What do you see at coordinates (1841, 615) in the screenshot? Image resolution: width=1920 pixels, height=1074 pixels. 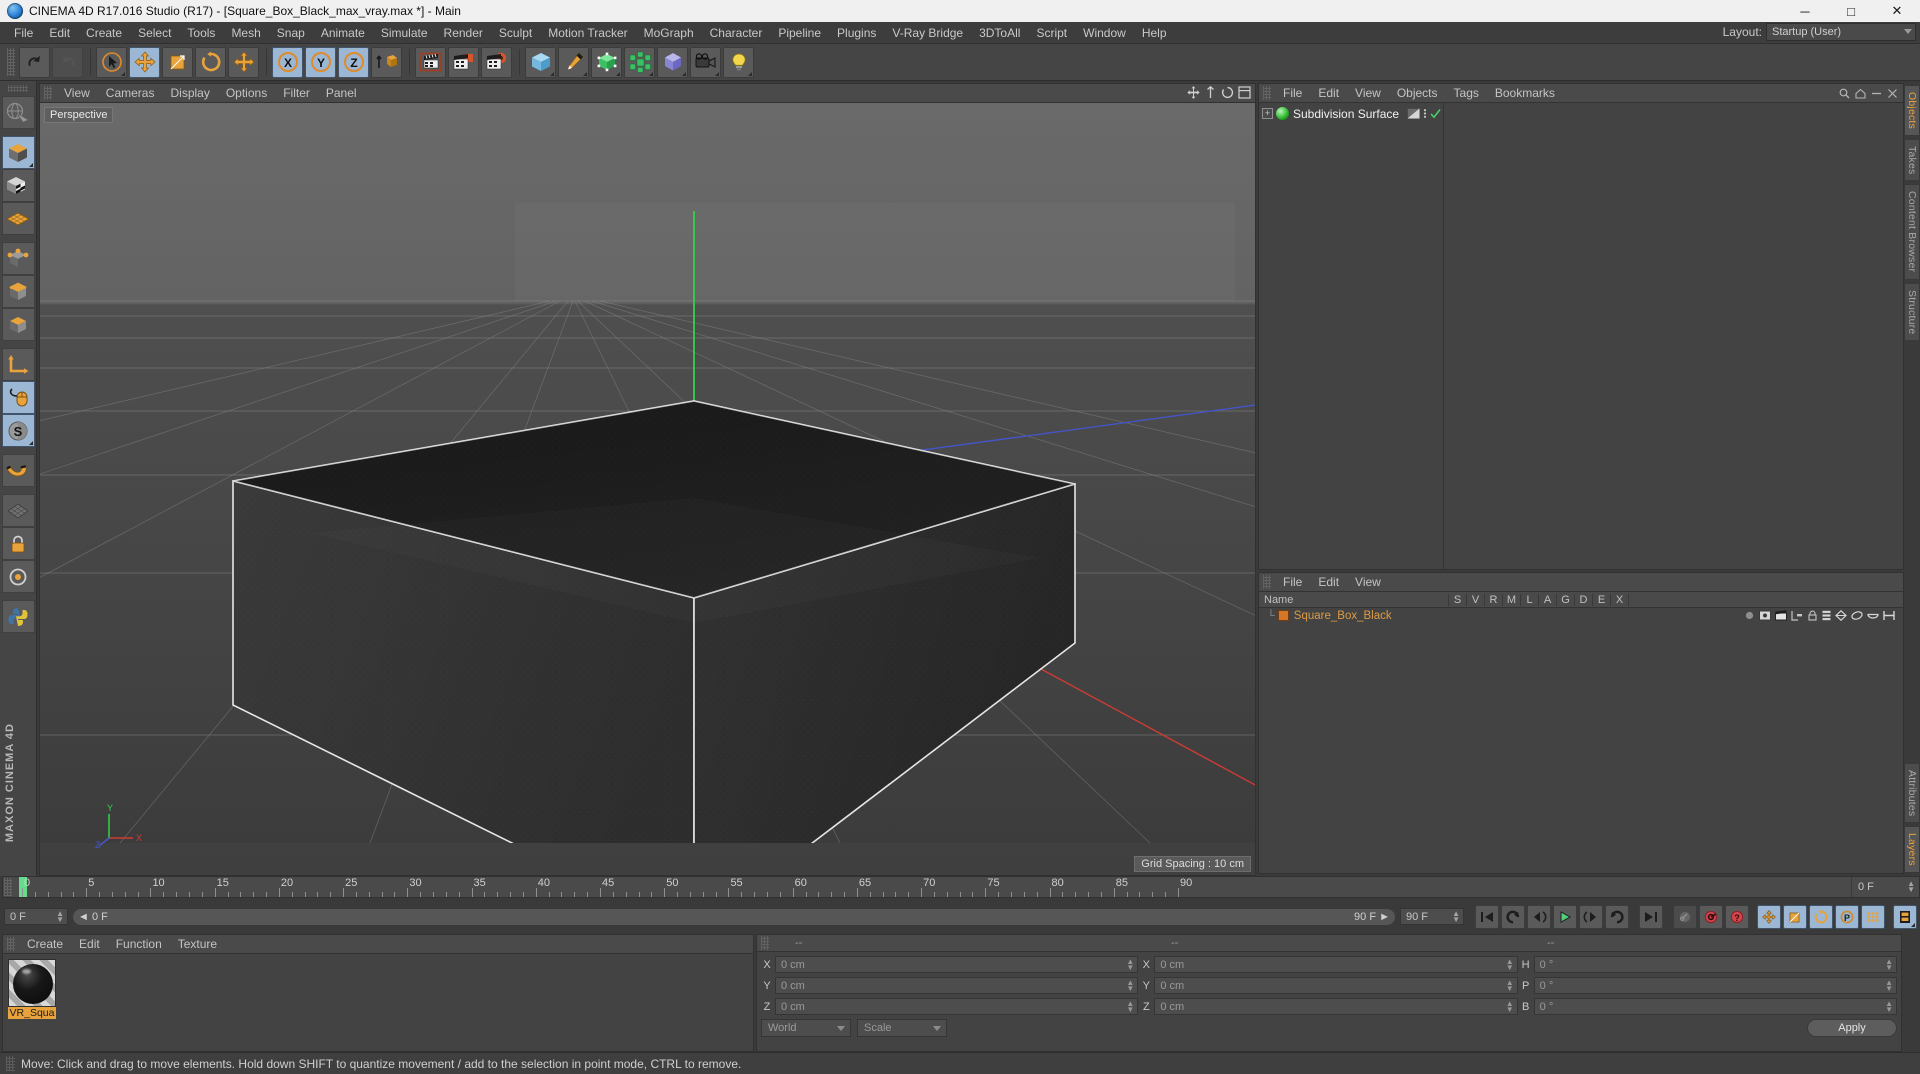 I see `generate-icon` at bounding box center [1841, 615].